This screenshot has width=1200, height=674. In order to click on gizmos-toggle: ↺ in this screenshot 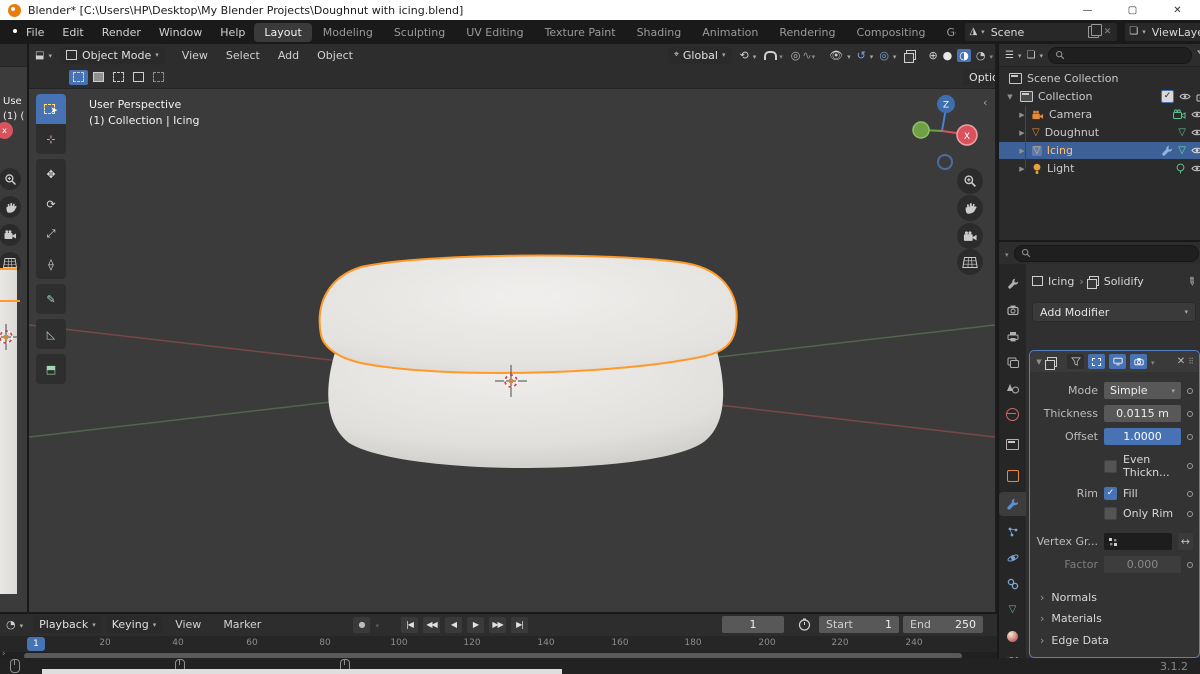, I will do `click(865, 55)`.